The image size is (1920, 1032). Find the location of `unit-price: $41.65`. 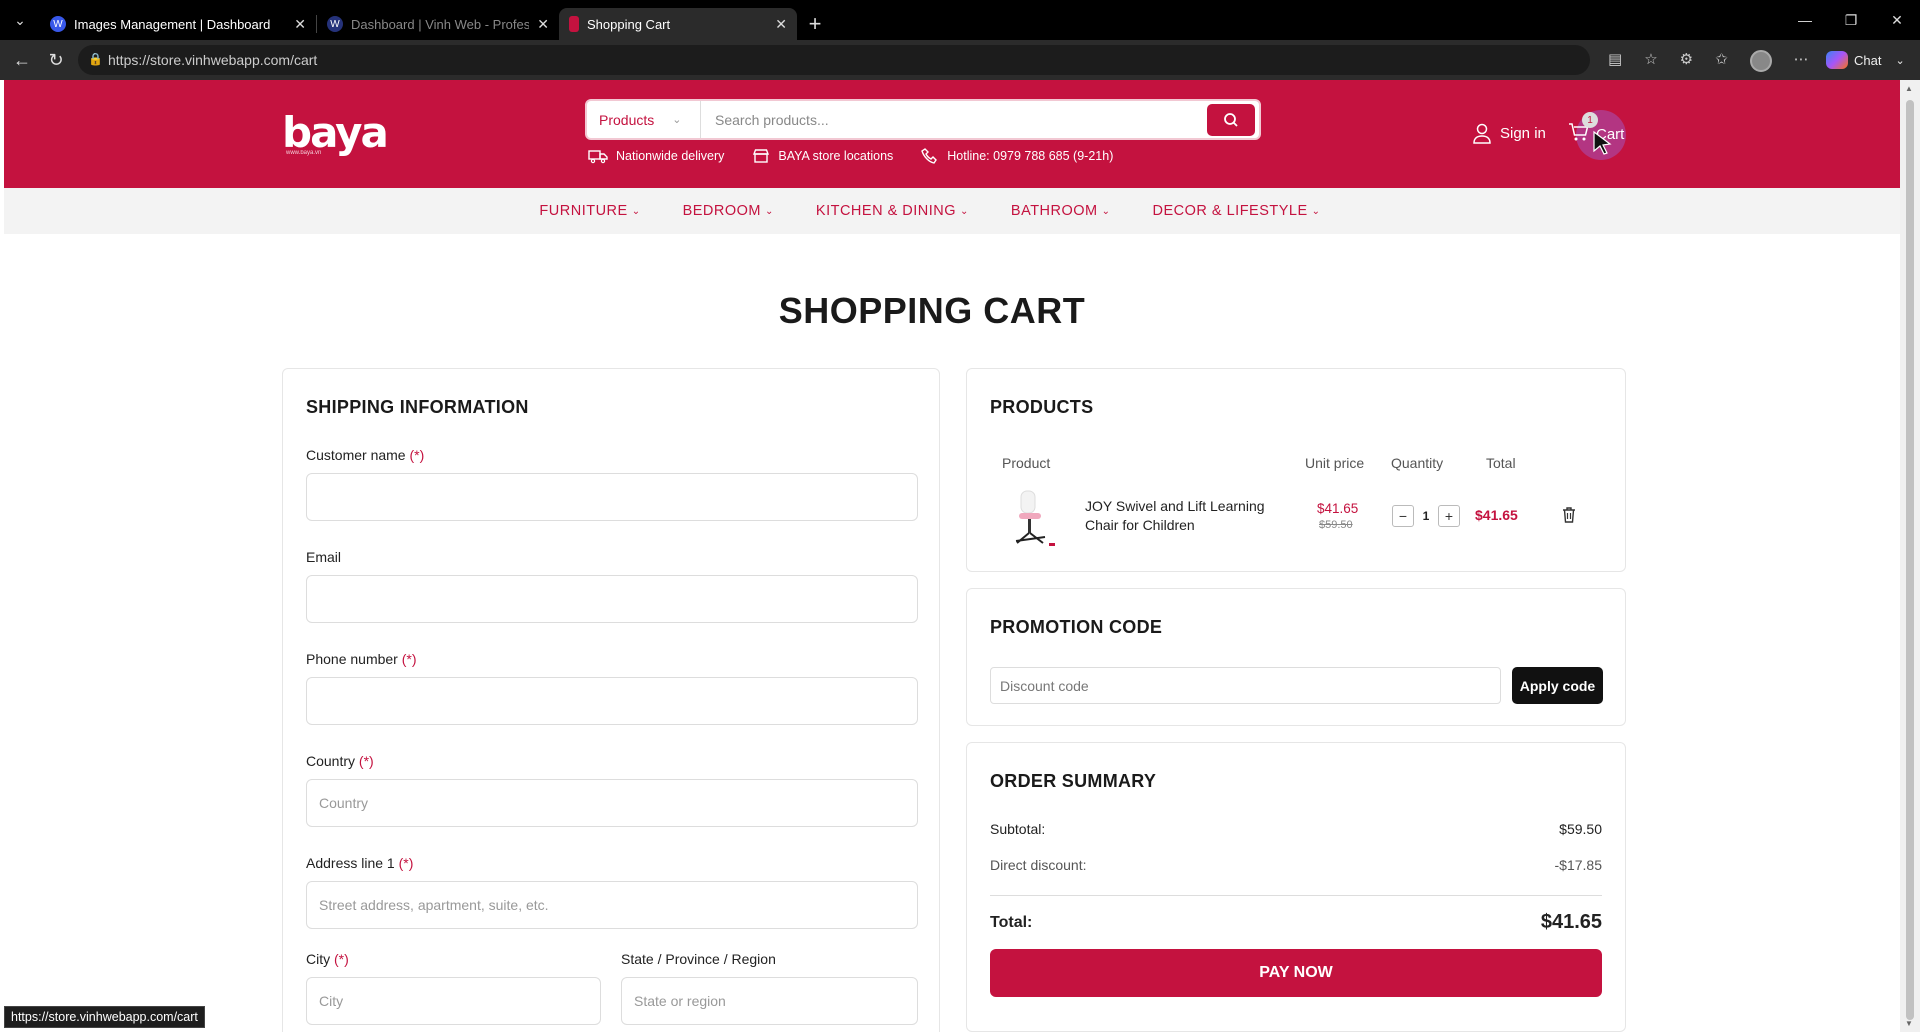

unit-price: $41.65 is located at coordinates (1338, 508).